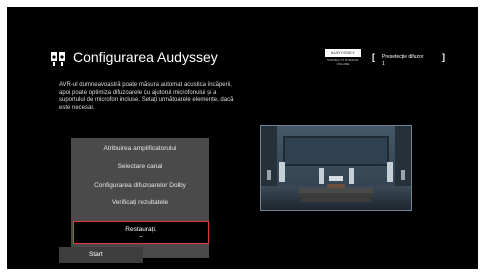 The image size is (485, 275). Describe the element at coordinates (58, 59) in the screenshot. I see `setup-speaker-icon` at that location.